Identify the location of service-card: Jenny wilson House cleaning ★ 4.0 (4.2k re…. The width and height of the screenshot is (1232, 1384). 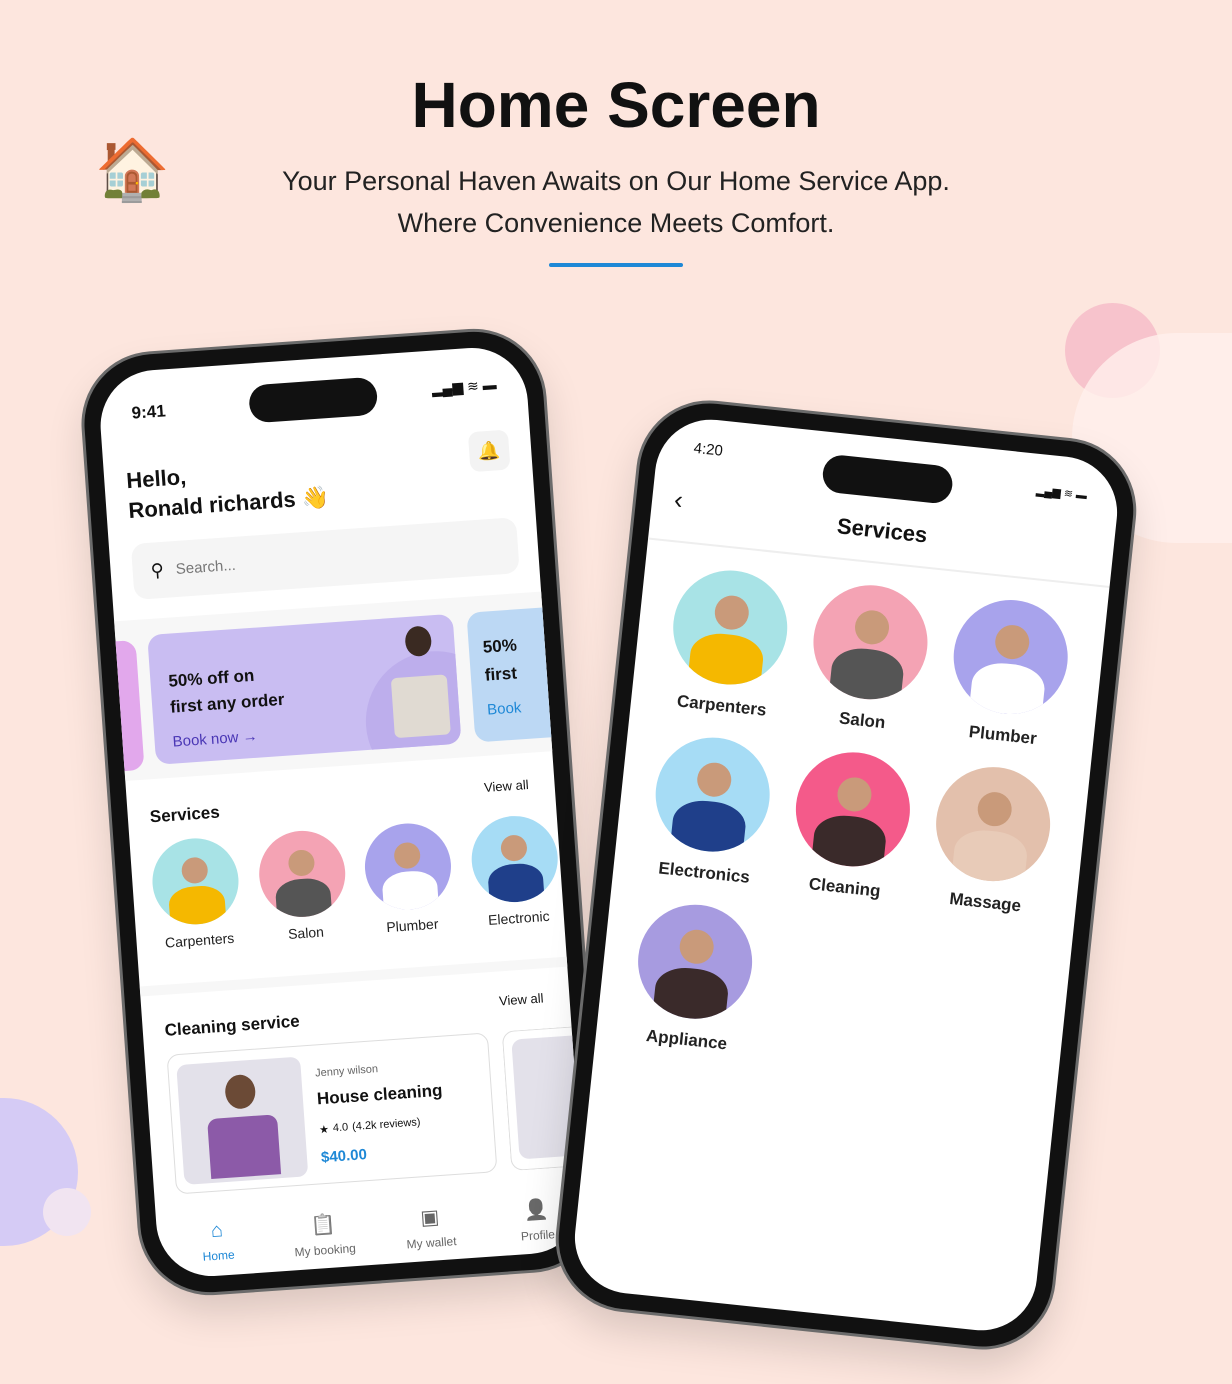
(332, 1113).